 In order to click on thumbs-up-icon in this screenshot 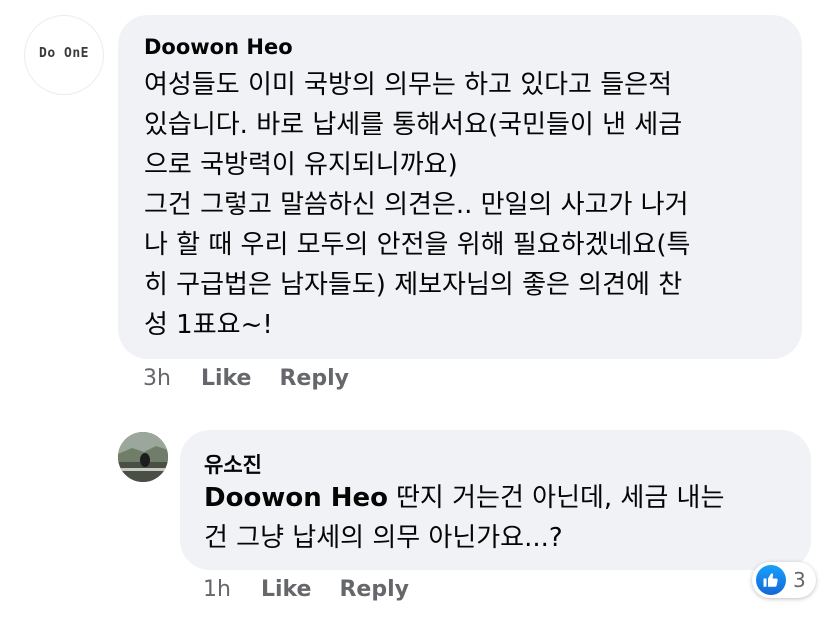, I will do `click(771, 580)`.